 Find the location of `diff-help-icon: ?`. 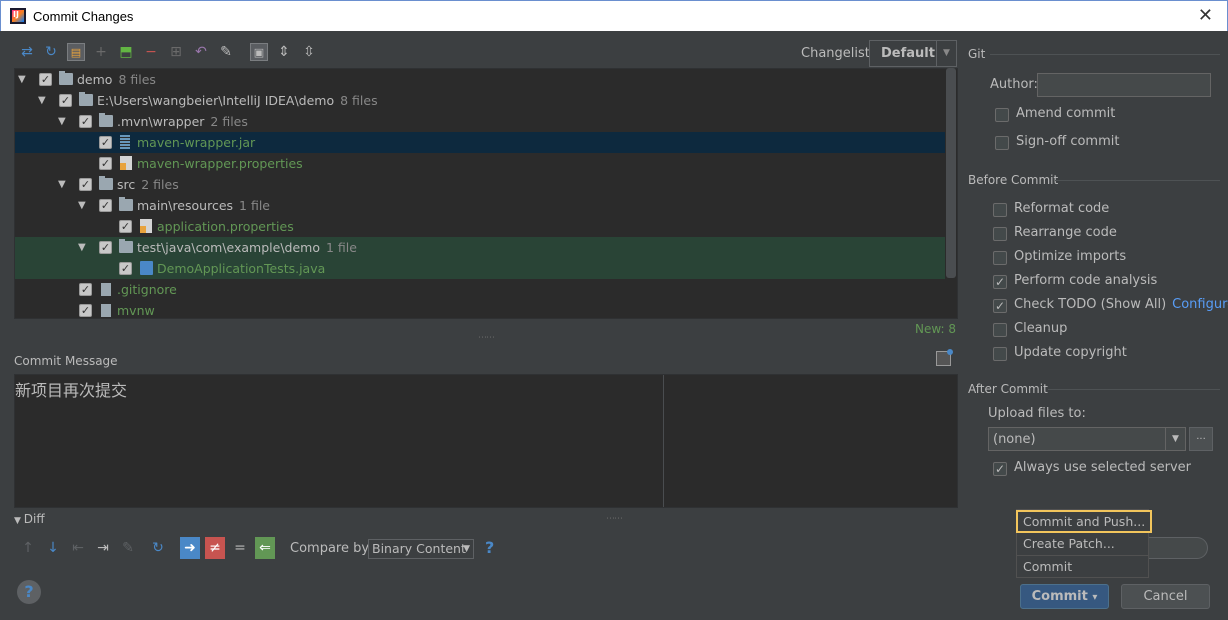

diff-help-icon: ? is located at coordinates (489, 547).